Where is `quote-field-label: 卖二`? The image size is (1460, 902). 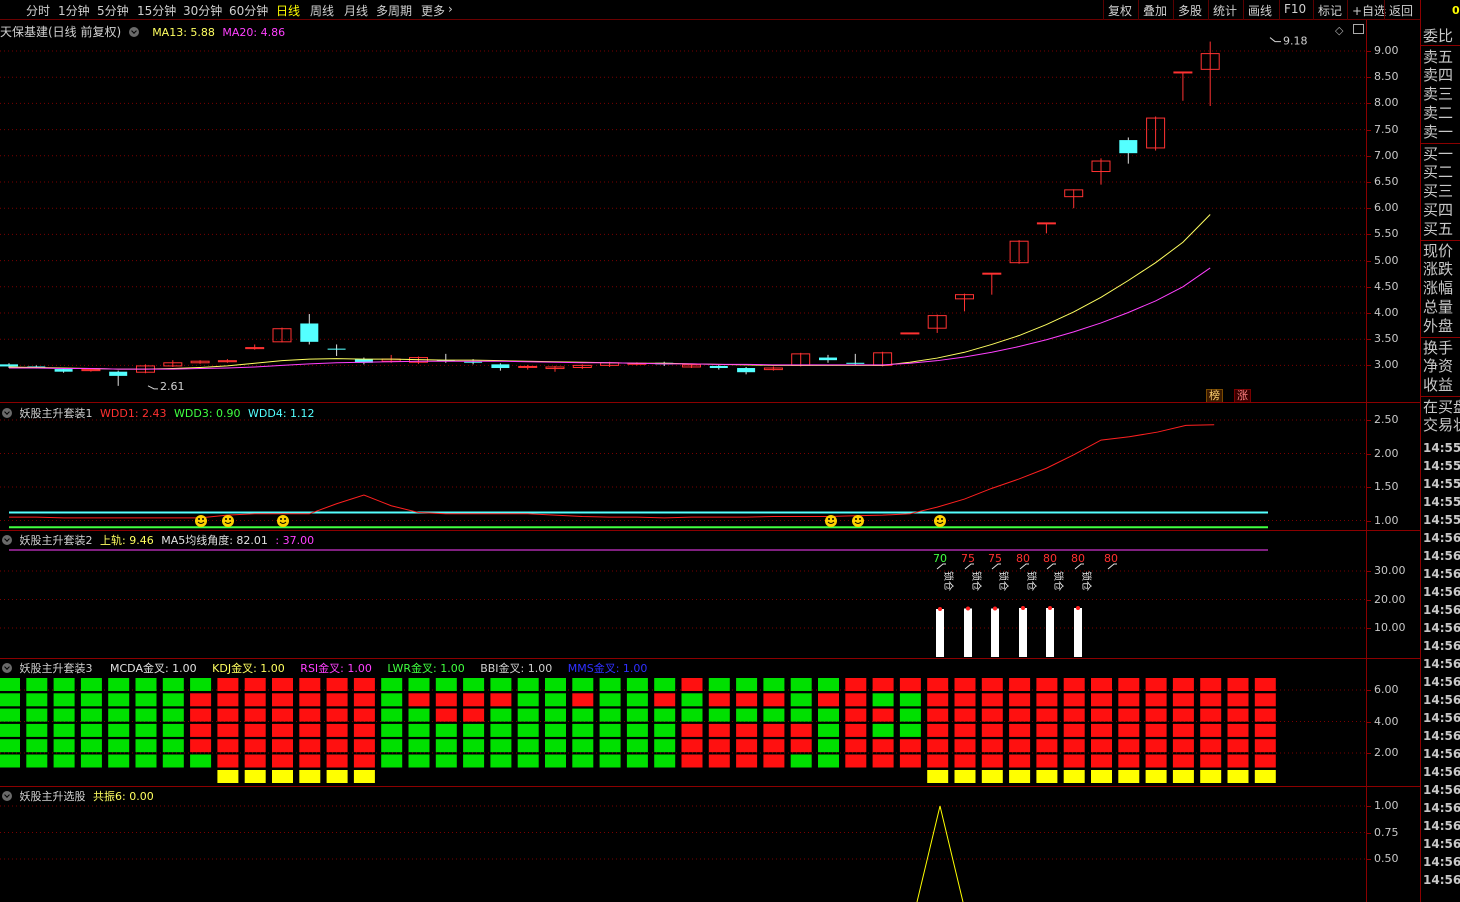
quote-field-label: 卖二 is located at coordinates (1438, 113).